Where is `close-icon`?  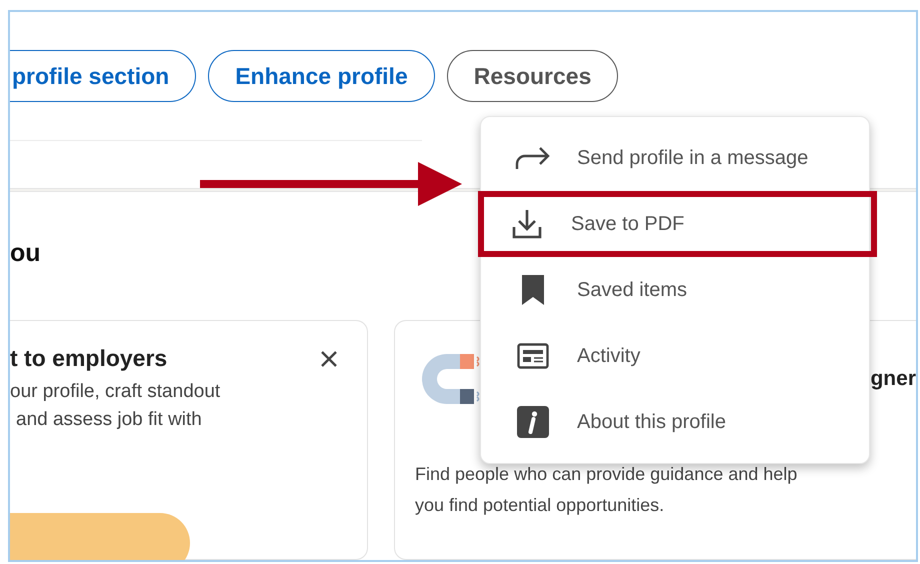 close-icon is located at coordinates (329, 358).